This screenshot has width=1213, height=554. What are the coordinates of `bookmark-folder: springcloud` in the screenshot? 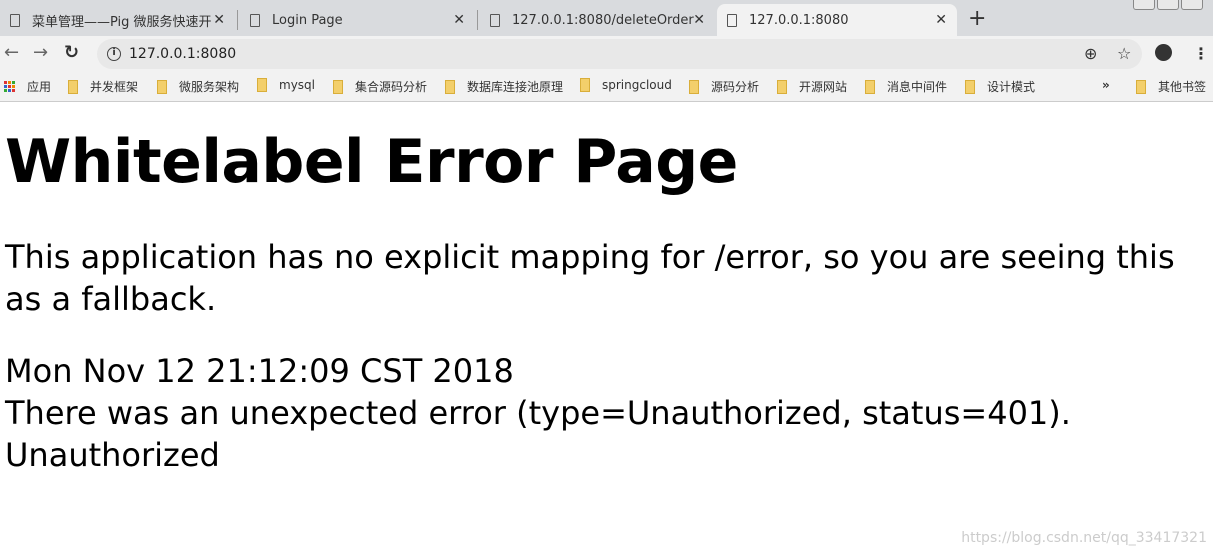 It's located at (626, 85).